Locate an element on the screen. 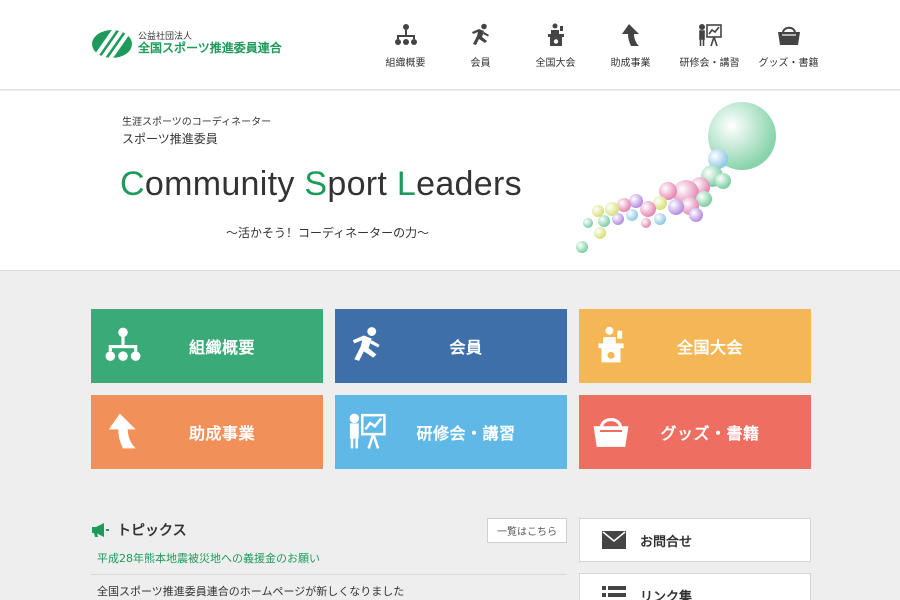  hero-title-part: S is located at coordinates (316, 184).